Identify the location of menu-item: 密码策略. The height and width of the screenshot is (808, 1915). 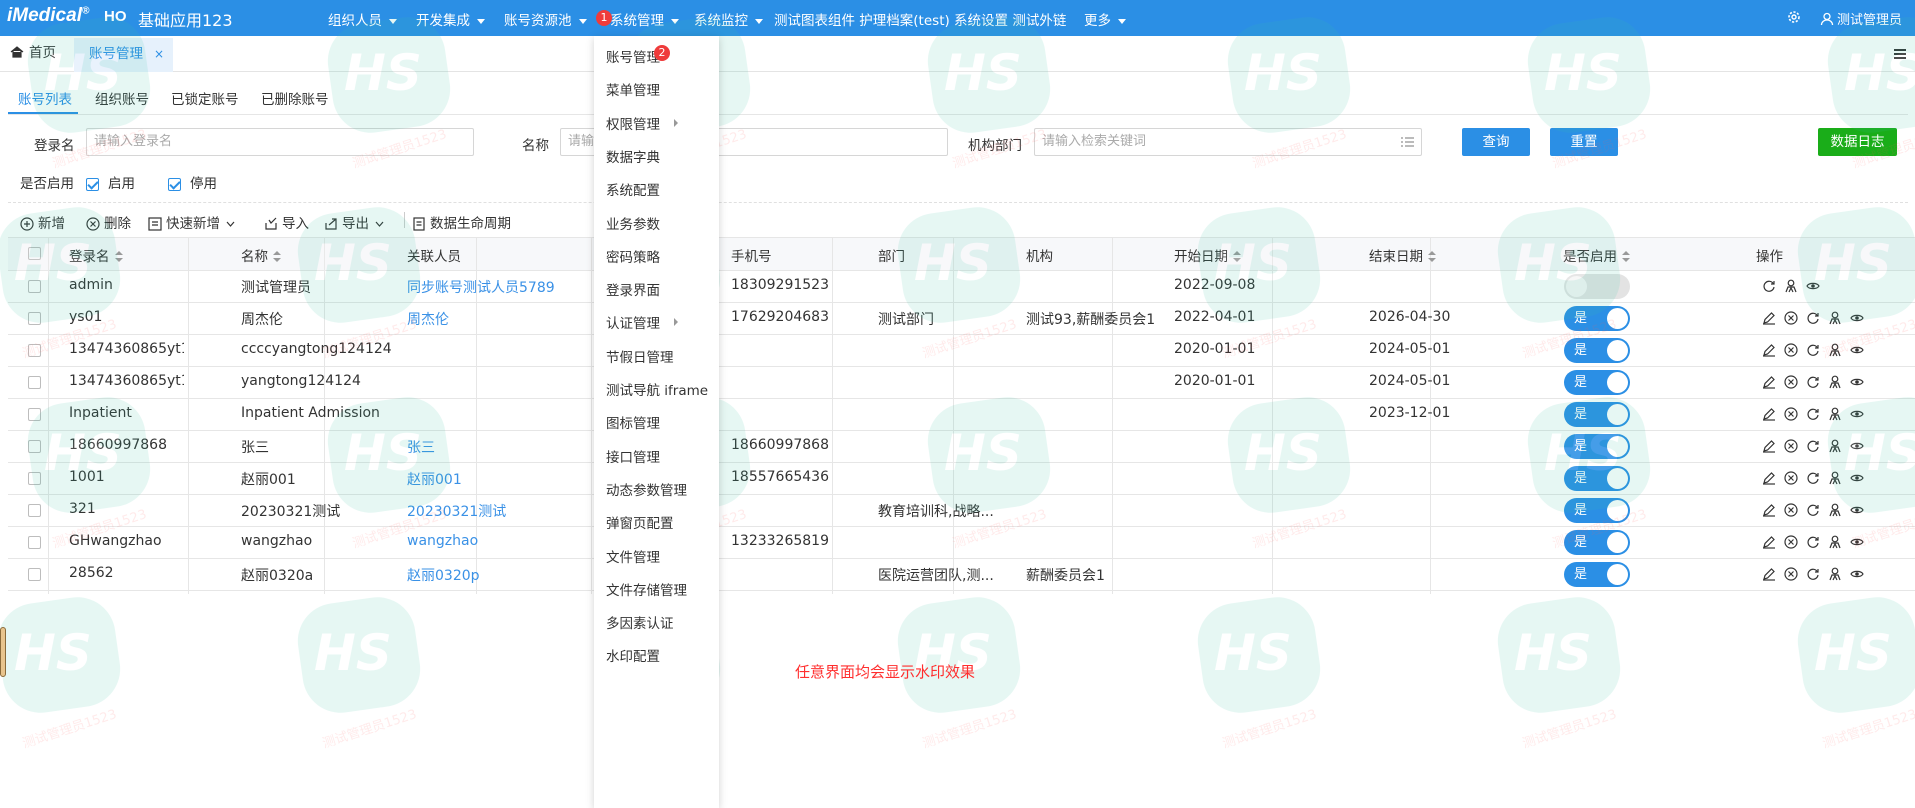
(633, 256).